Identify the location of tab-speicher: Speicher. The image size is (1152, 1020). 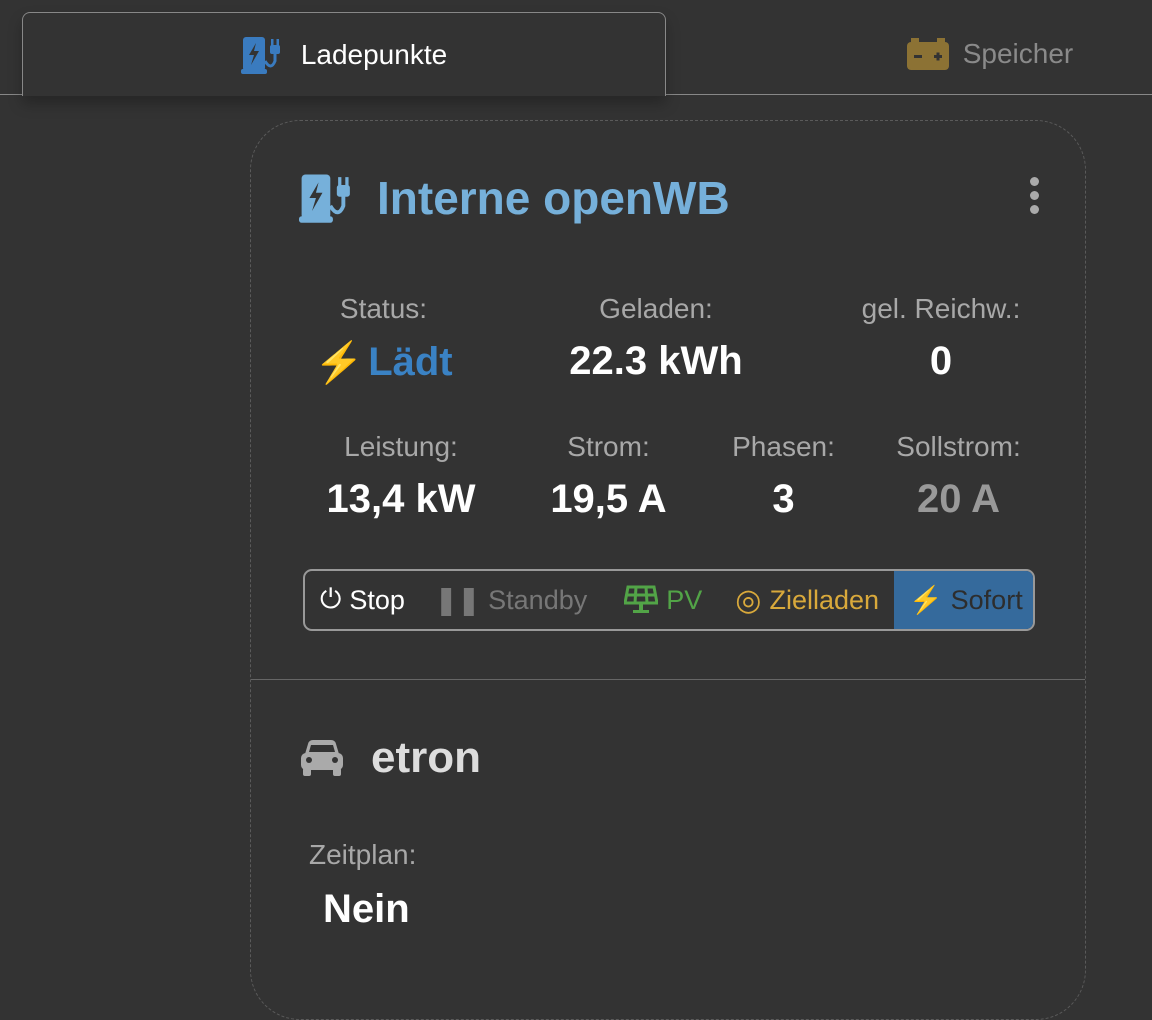
(990, 54).